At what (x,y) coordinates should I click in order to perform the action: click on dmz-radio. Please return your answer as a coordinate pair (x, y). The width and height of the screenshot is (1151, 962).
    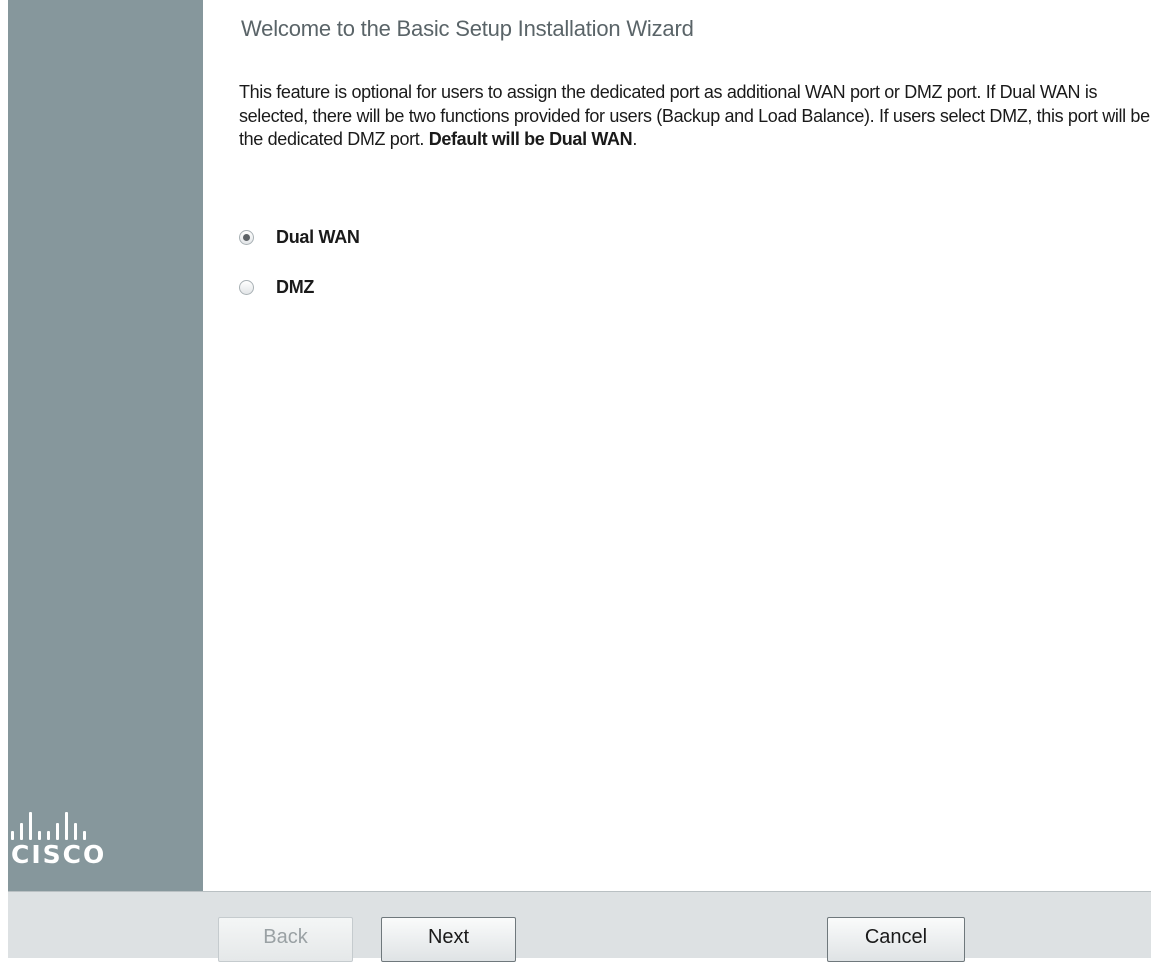
    Looking at the image, I should click on (246, 287).